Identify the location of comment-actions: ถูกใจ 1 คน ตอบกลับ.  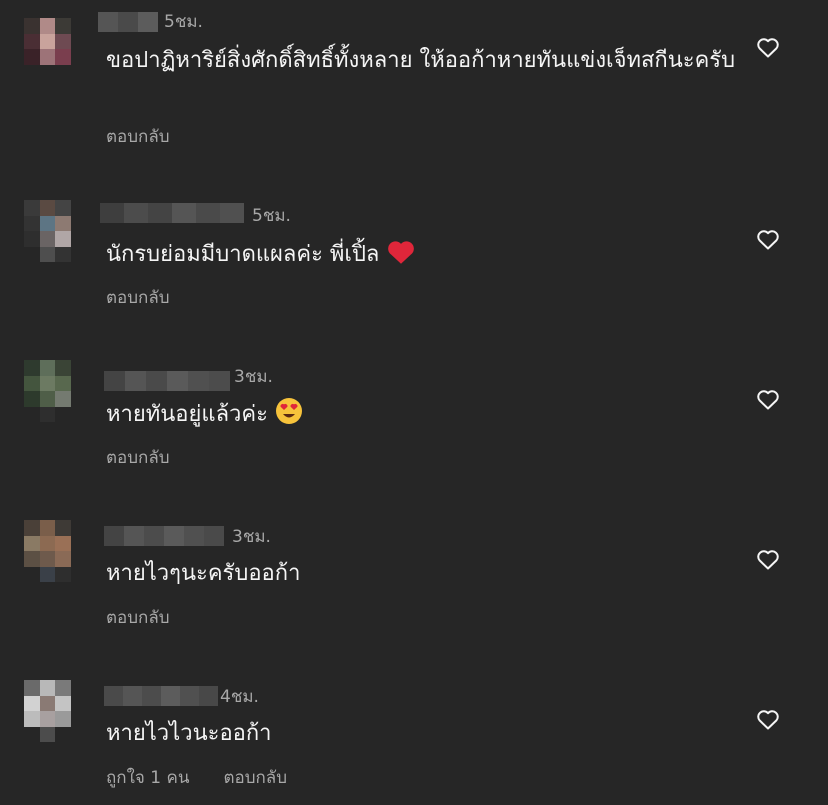
(196, 777).